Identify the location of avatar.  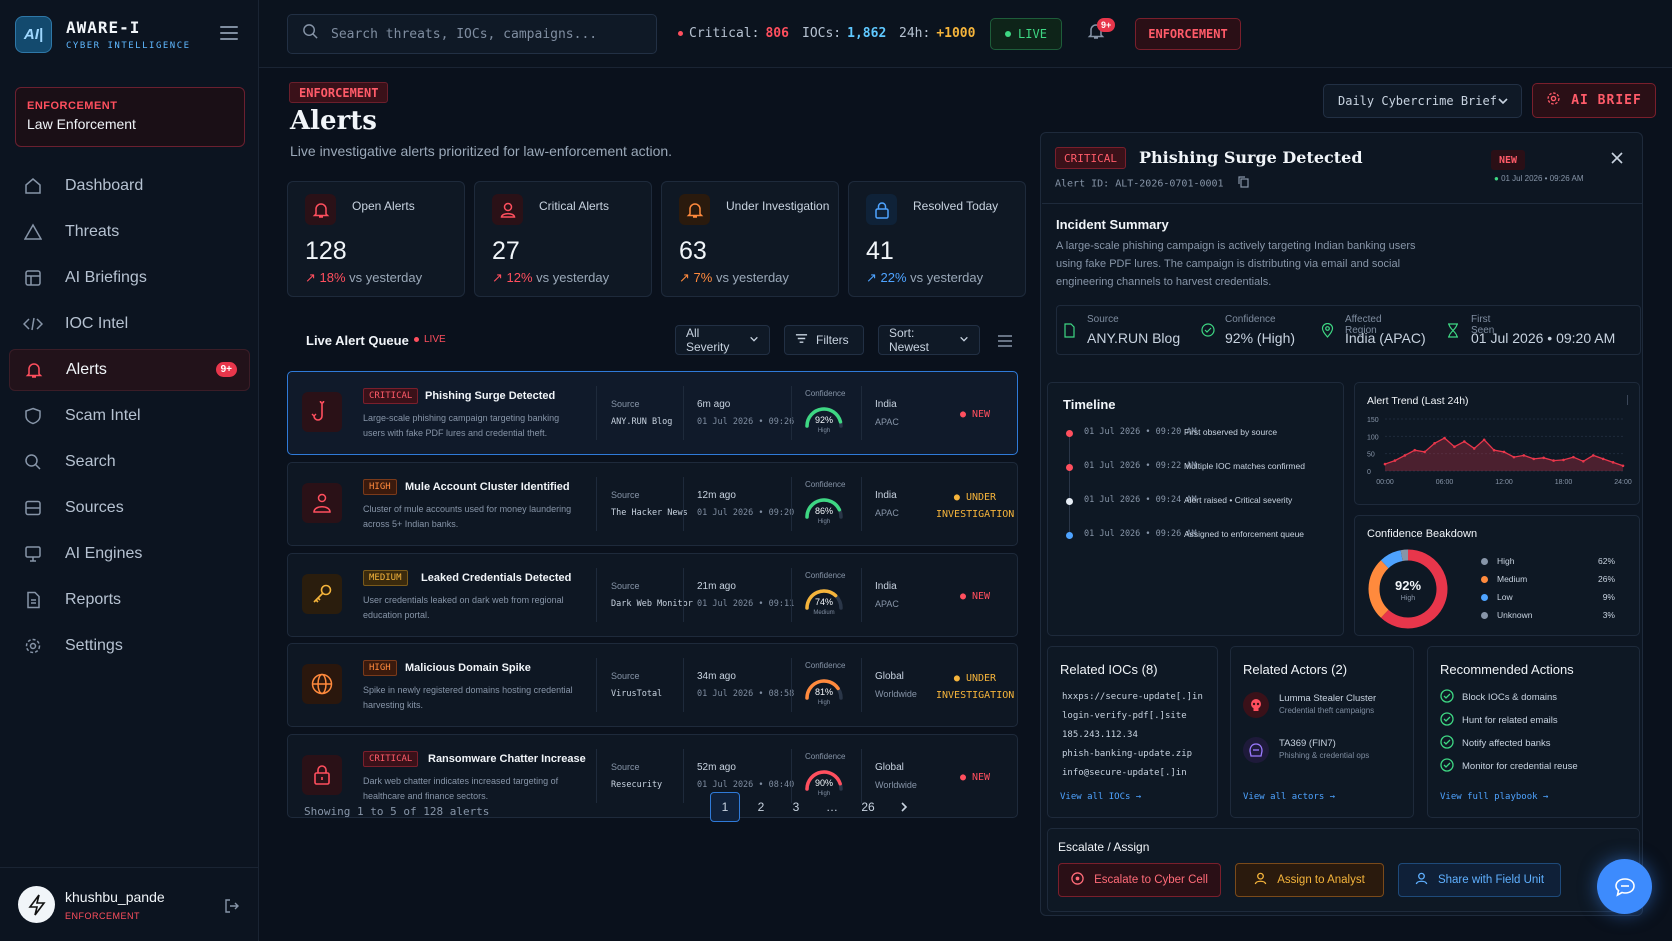
(36, 904).